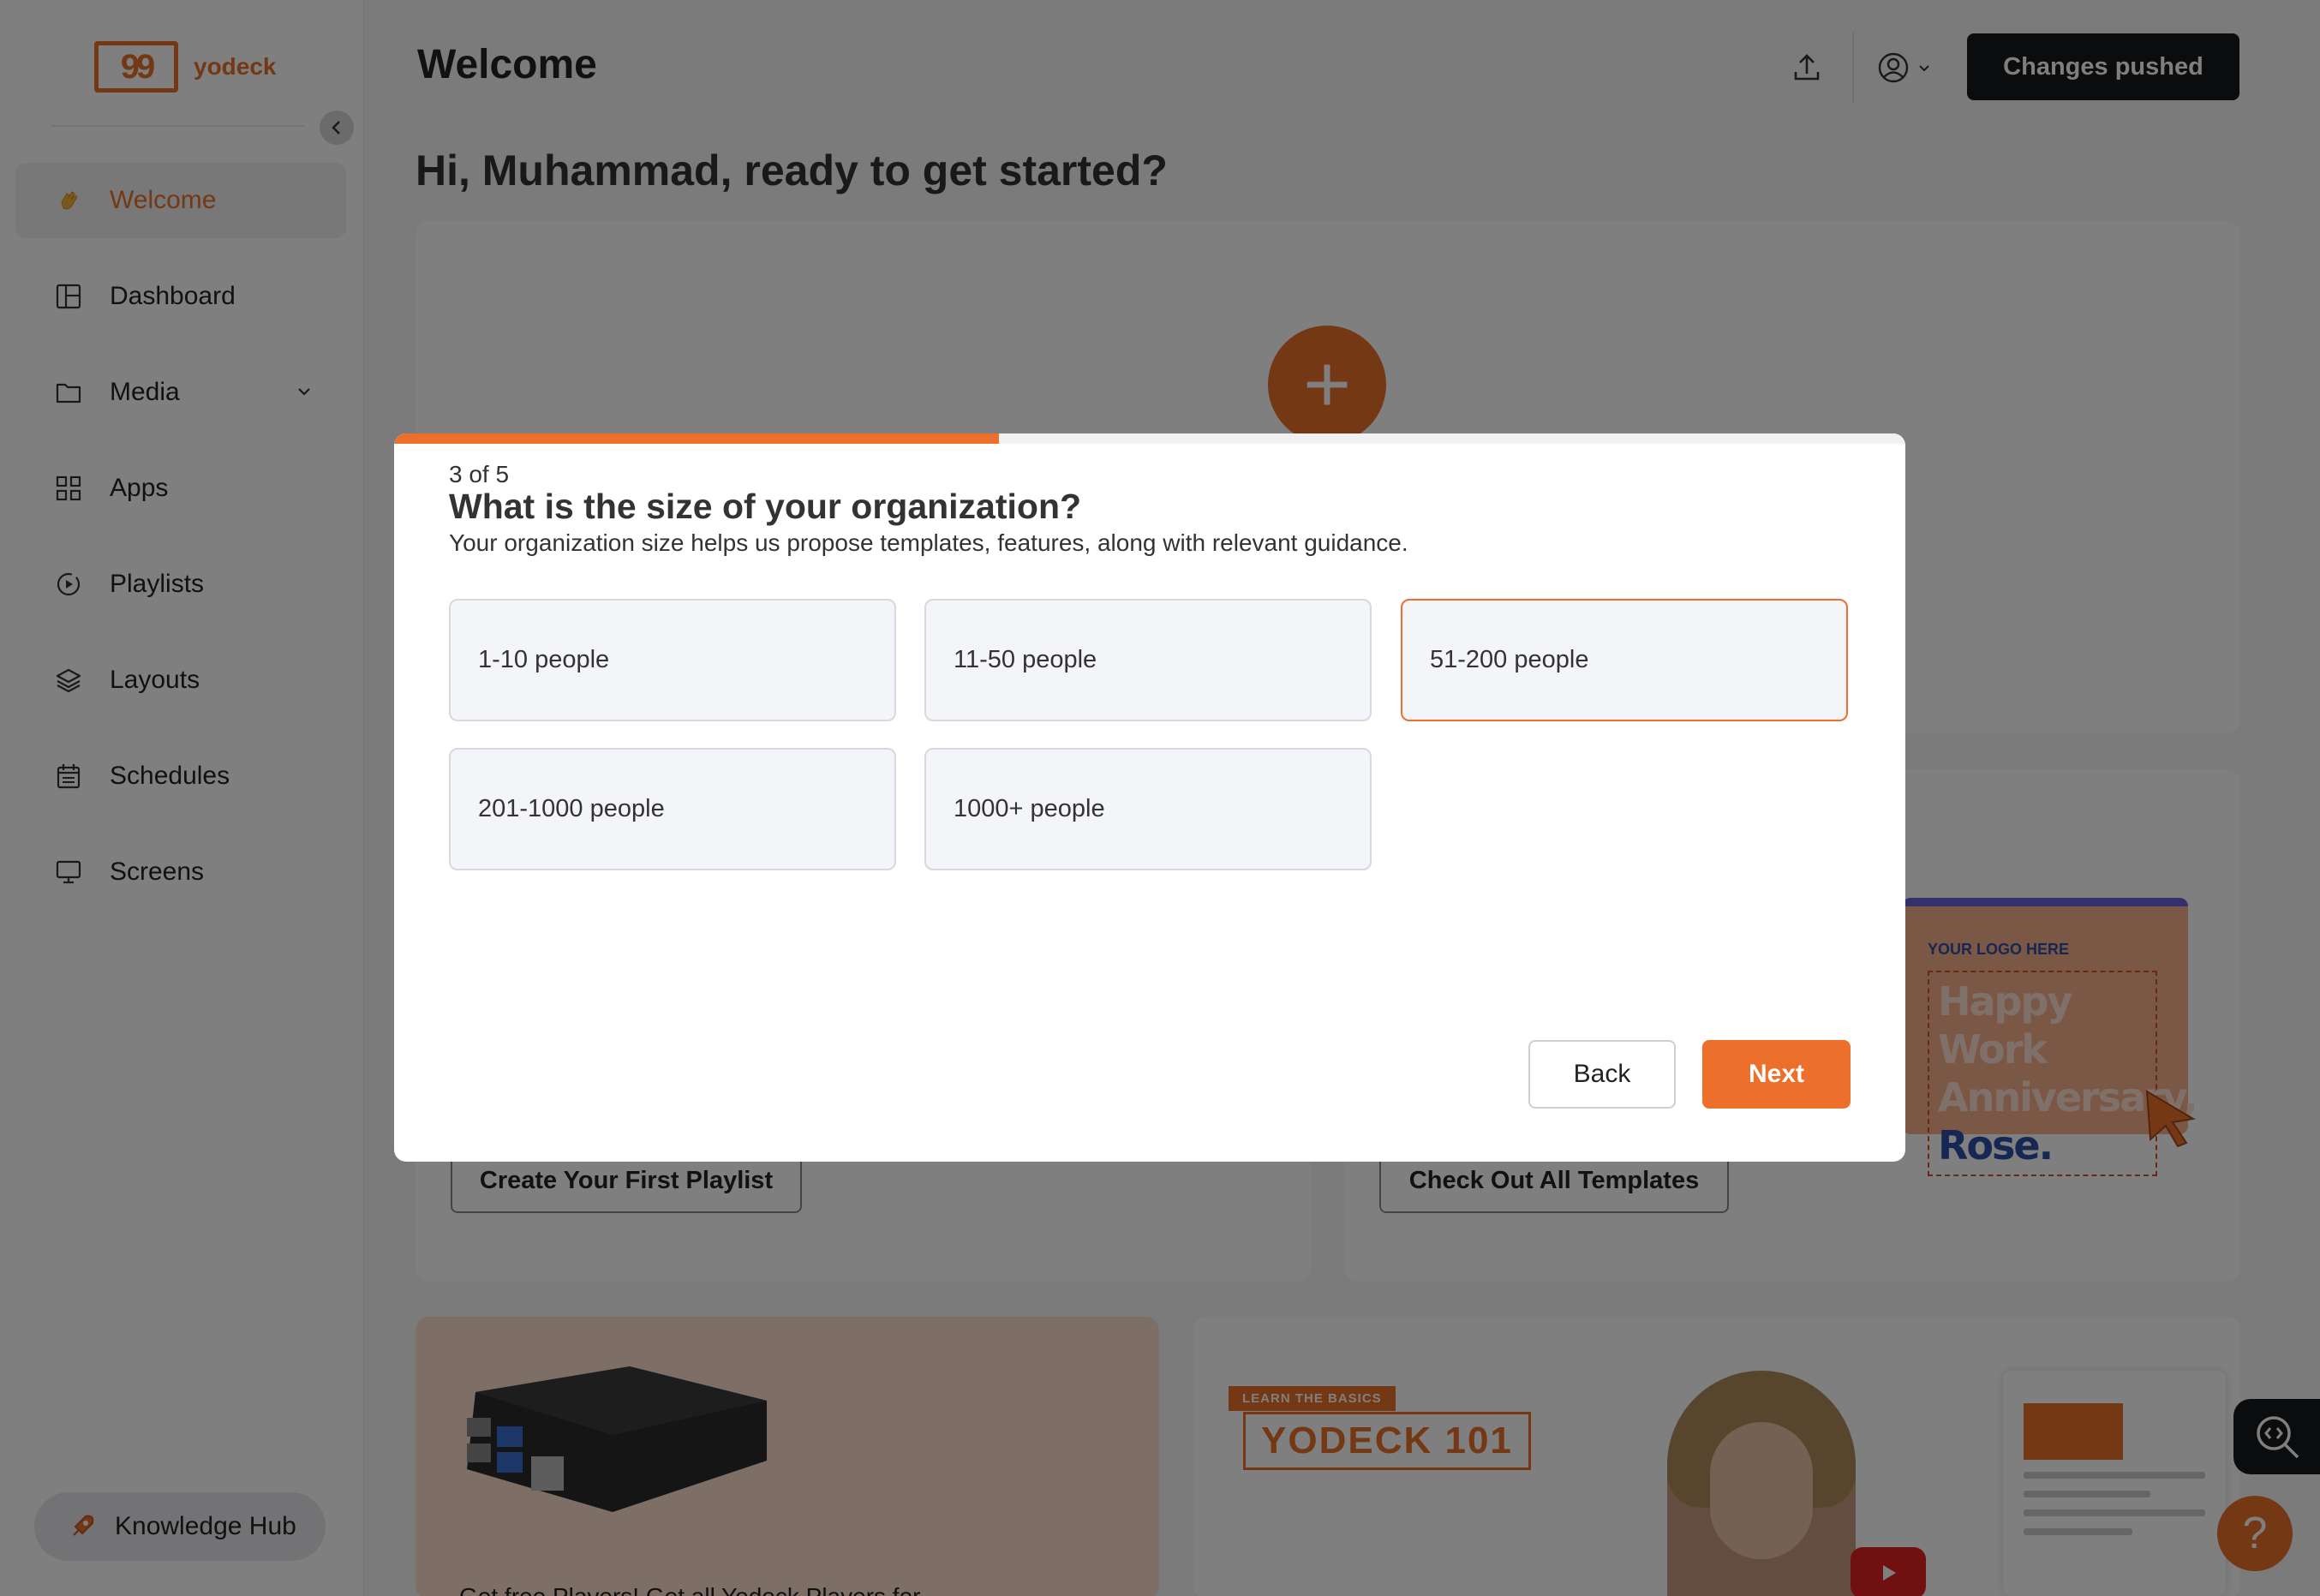 Image resolution: width=2320 pixels, height=1596 pixels. Describe the element at coordinates (1777, 1075) in the screenshot. I see `next-button: Next` at that location.